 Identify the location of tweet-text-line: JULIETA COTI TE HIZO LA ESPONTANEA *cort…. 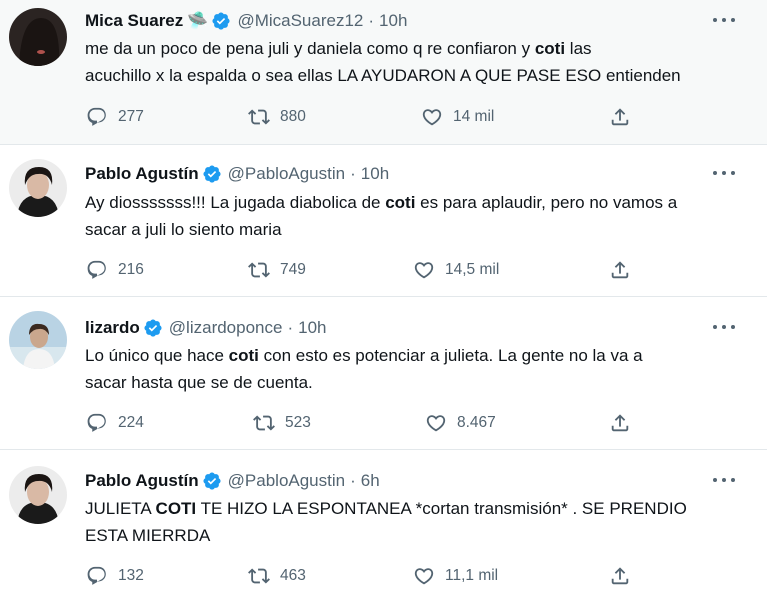
(386, 508).